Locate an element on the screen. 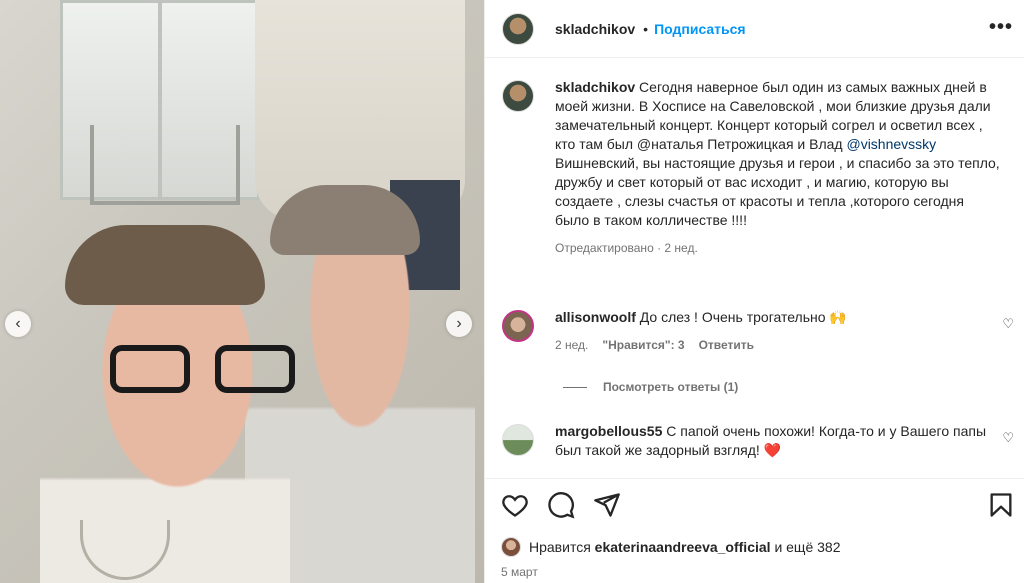 The width and height of the screenshot is (1024, 583). photo-young-man-hair is located at coordinates (165, 265).